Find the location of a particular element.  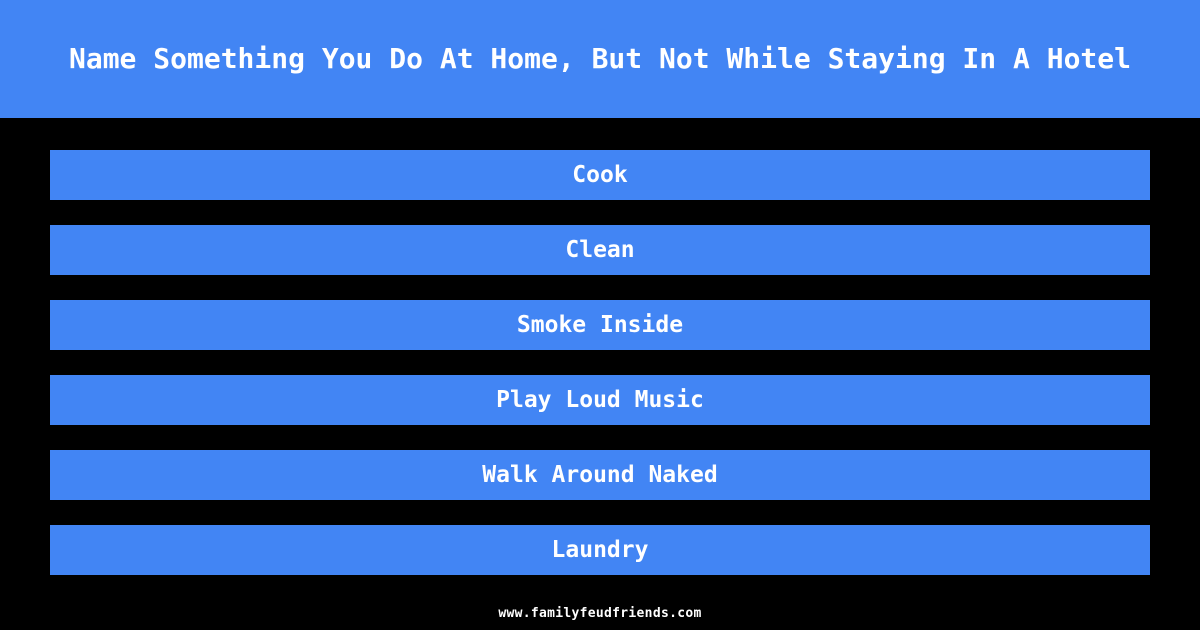

answer-text: Smoke Inside is located at coordinates (600, 324).